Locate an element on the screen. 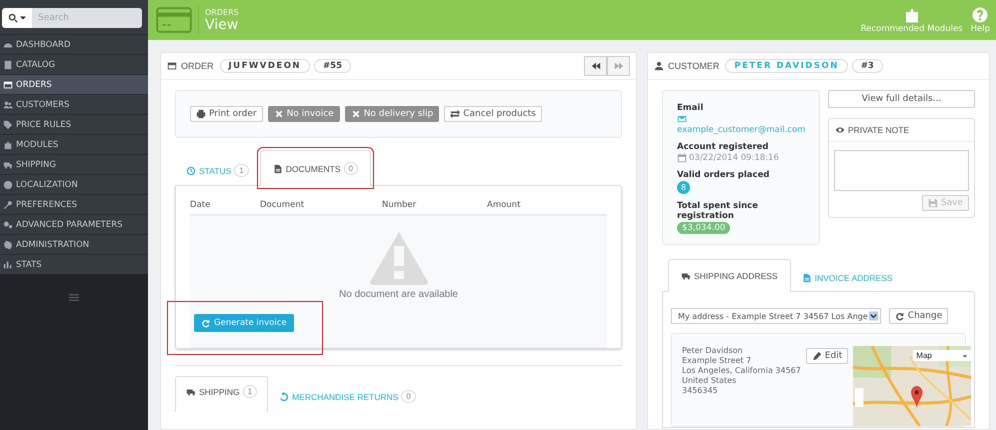 This screenshot has width=996, height=430. action-button: Print order is located at coordinates (226, 114).